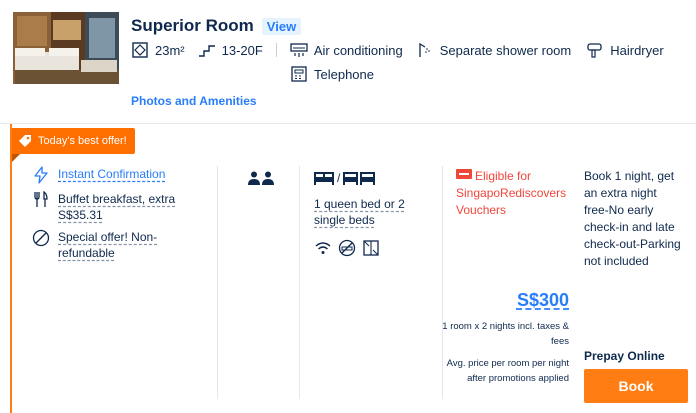  I want to click on book-button: Book, so click(636, 386).